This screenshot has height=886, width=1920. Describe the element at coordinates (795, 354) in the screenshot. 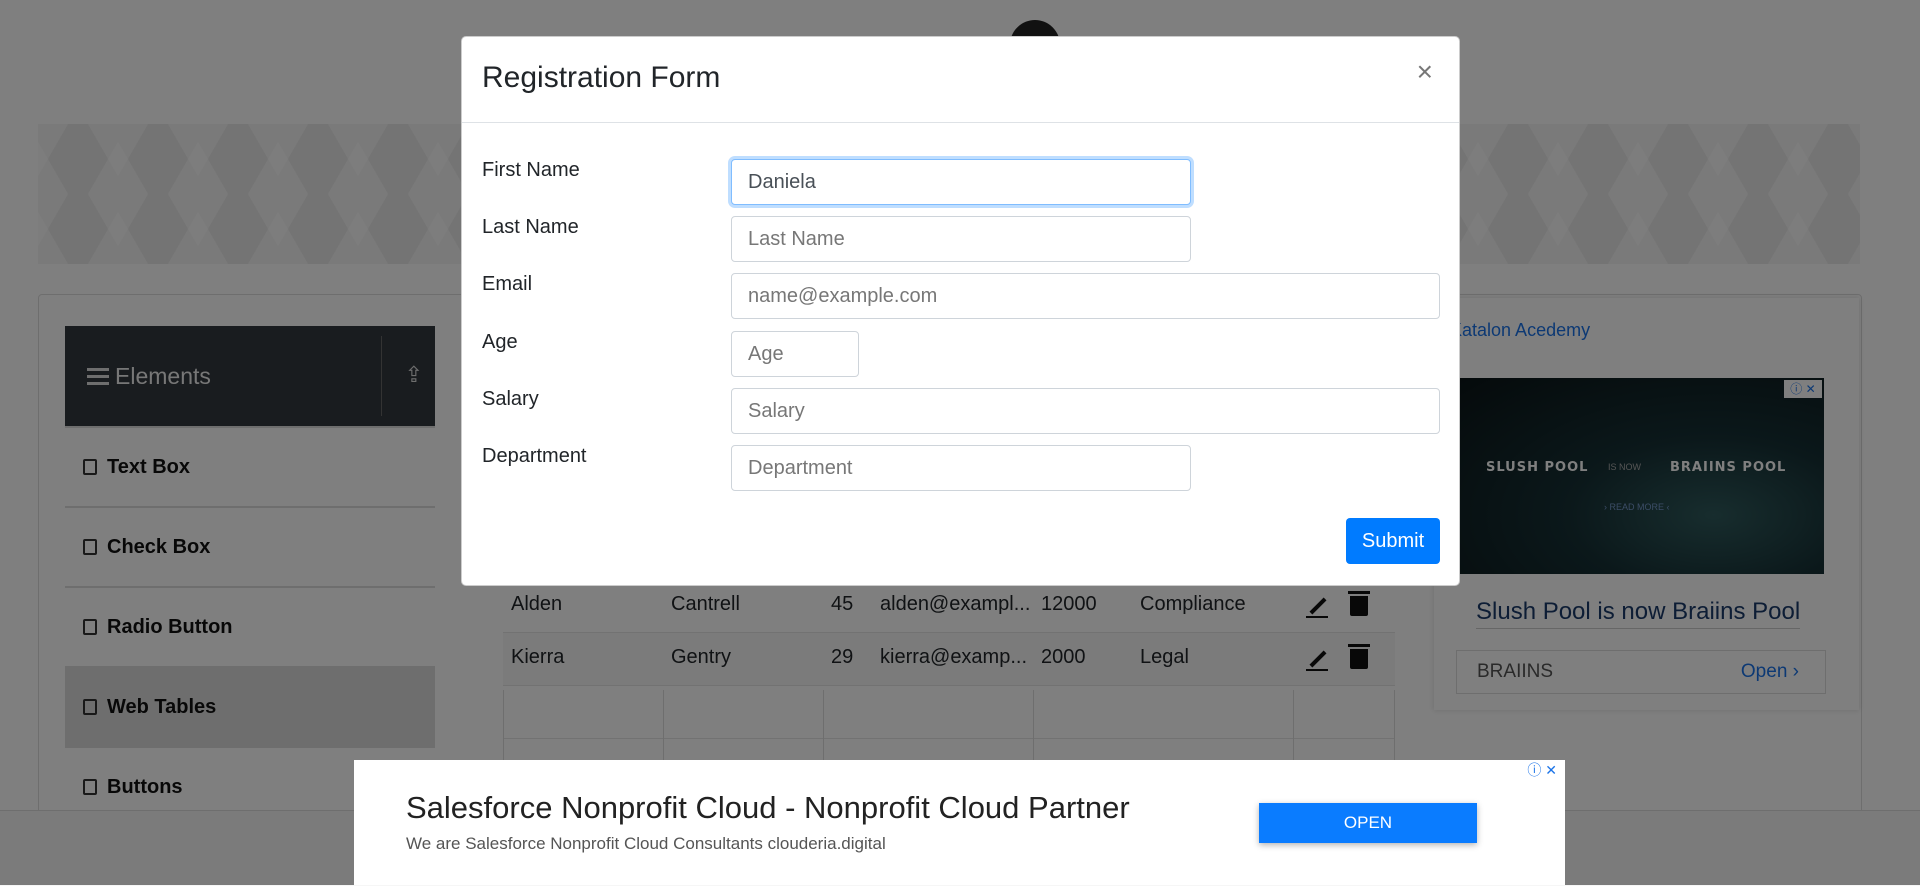

I see `age-input` at that location.